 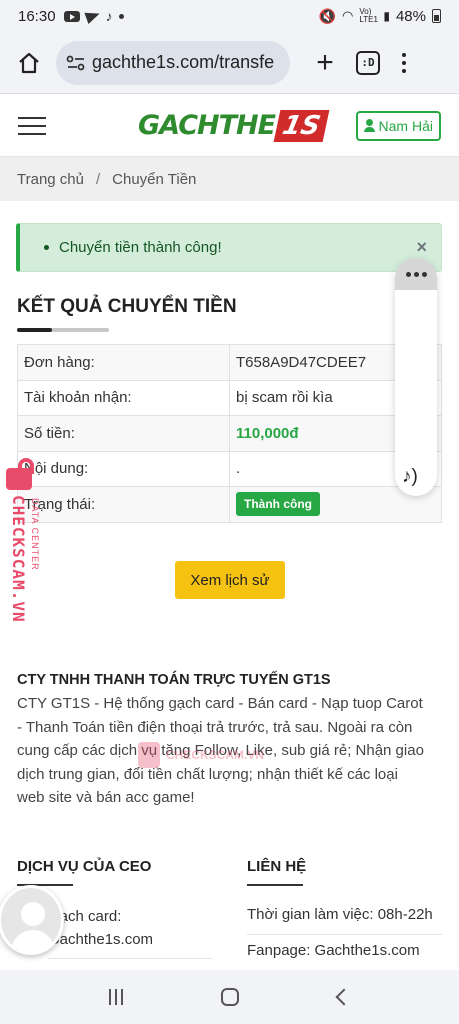 I want to click on table-row: Số tiền: 110,000đ, so click(x=229, y=433).